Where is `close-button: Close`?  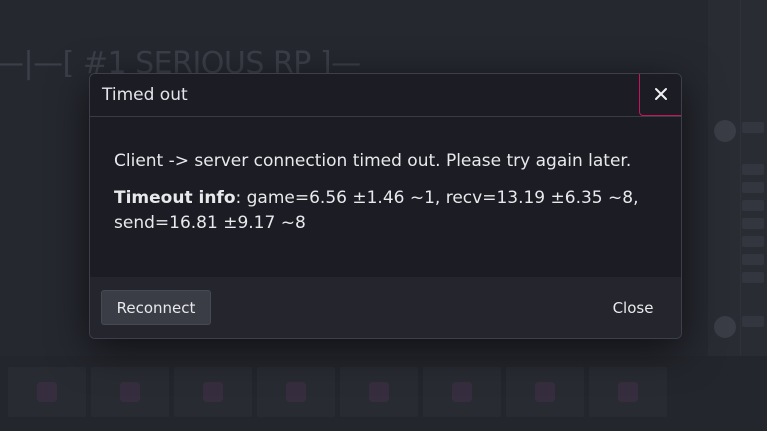 close-button: Close is located at coordinates (633, 307).